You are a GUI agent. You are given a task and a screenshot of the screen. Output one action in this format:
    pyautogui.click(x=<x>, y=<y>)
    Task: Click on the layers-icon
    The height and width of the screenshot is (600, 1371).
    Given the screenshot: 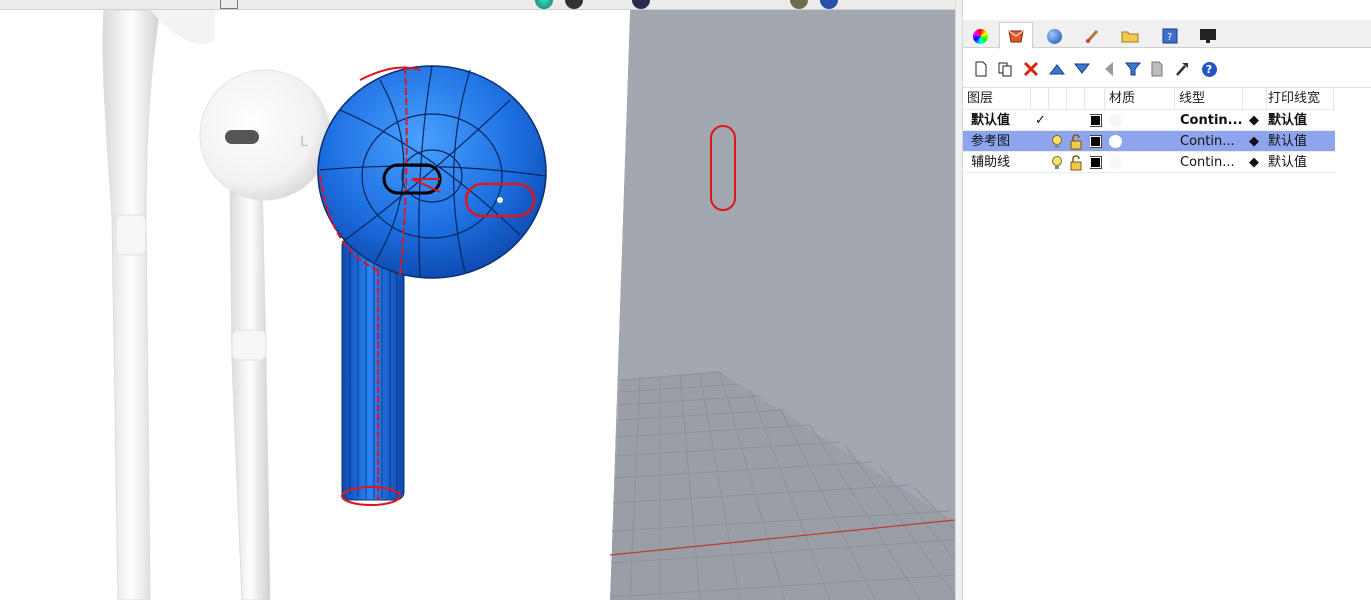 What is the action you would take?
    pyautogui.click(x=1016, y=36)
    